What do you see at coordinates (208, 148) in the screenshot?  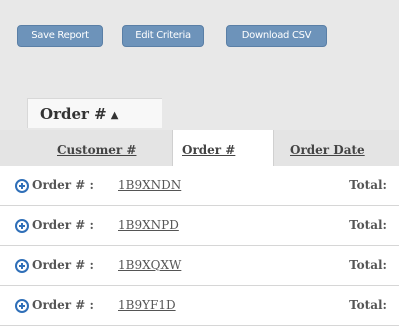 I see `column-header-order: Order #` at bounding box center [208, 148].